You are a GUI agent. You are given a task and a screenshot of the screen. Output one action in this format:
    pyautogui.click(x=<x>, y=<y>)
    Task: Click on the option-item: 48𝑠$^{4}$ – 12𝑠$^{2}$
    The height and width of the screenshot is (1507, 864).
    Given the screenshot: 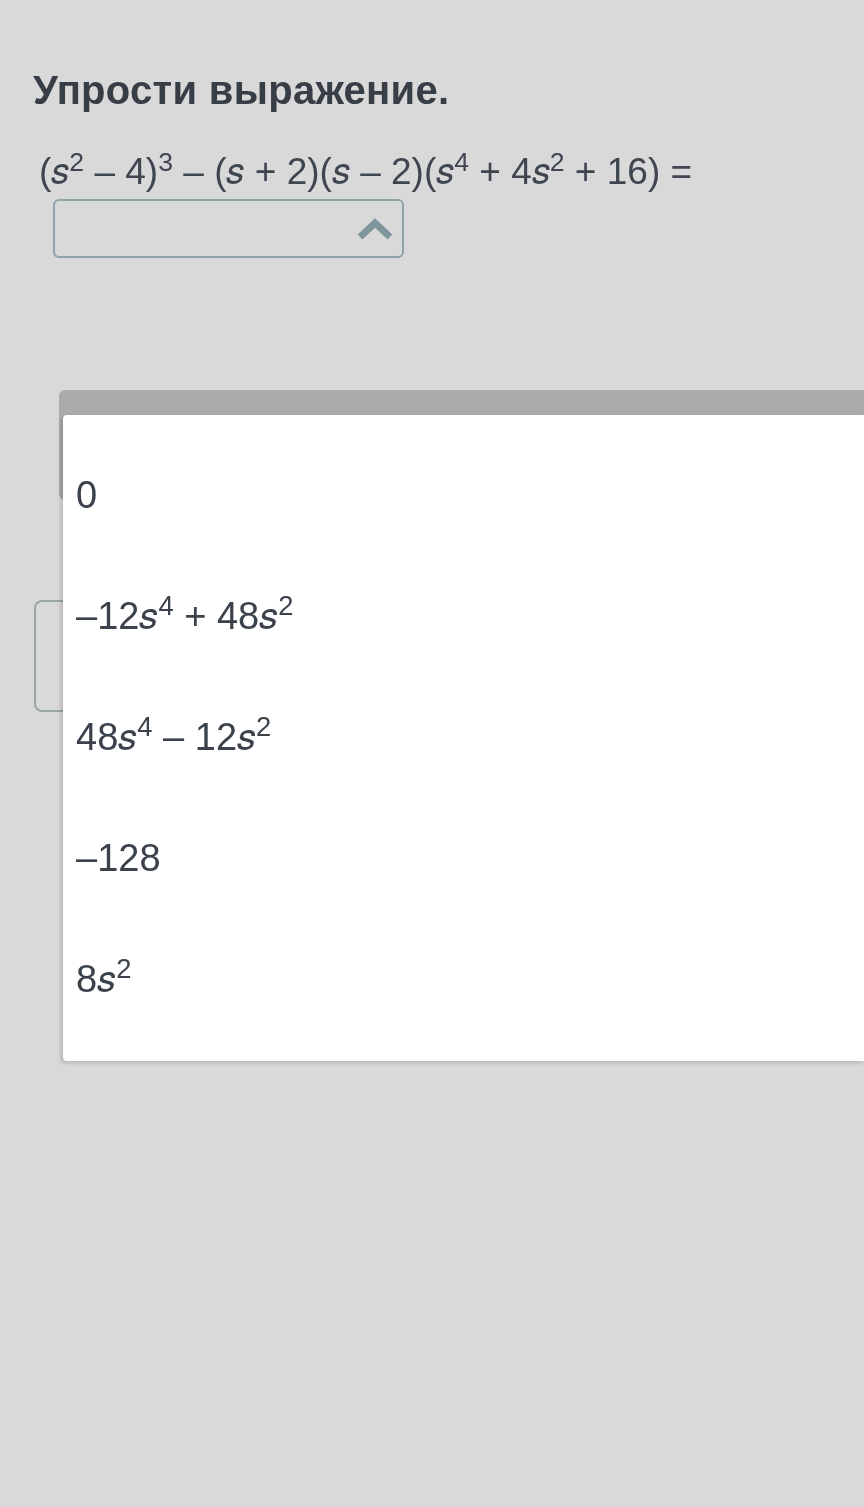 What is the action you would take?
    pyautogui.click(x=174, y=737)
    